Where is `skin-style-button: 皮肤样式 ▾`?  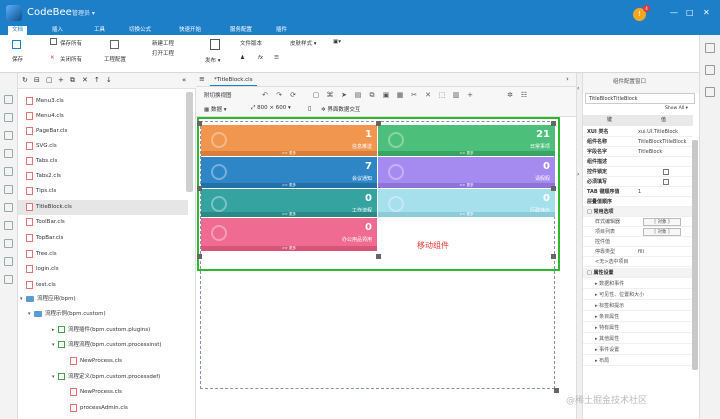 skin-style-button: 皮肤样式 ▾ is located at coordinates (303, 43).